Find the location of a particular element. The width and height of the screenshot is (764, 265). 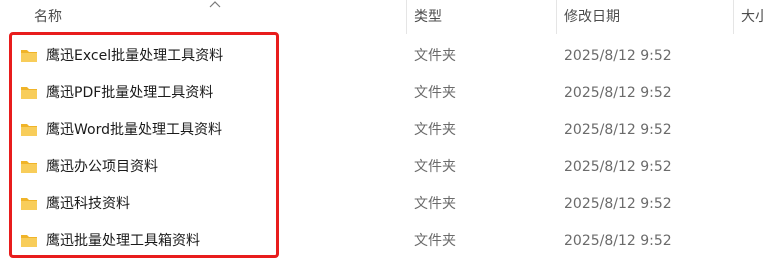

file-row: 鹰迅批量处理工具箱资料 文件夹 2025/8/12 9:52 is located at coordinates (382, 241).